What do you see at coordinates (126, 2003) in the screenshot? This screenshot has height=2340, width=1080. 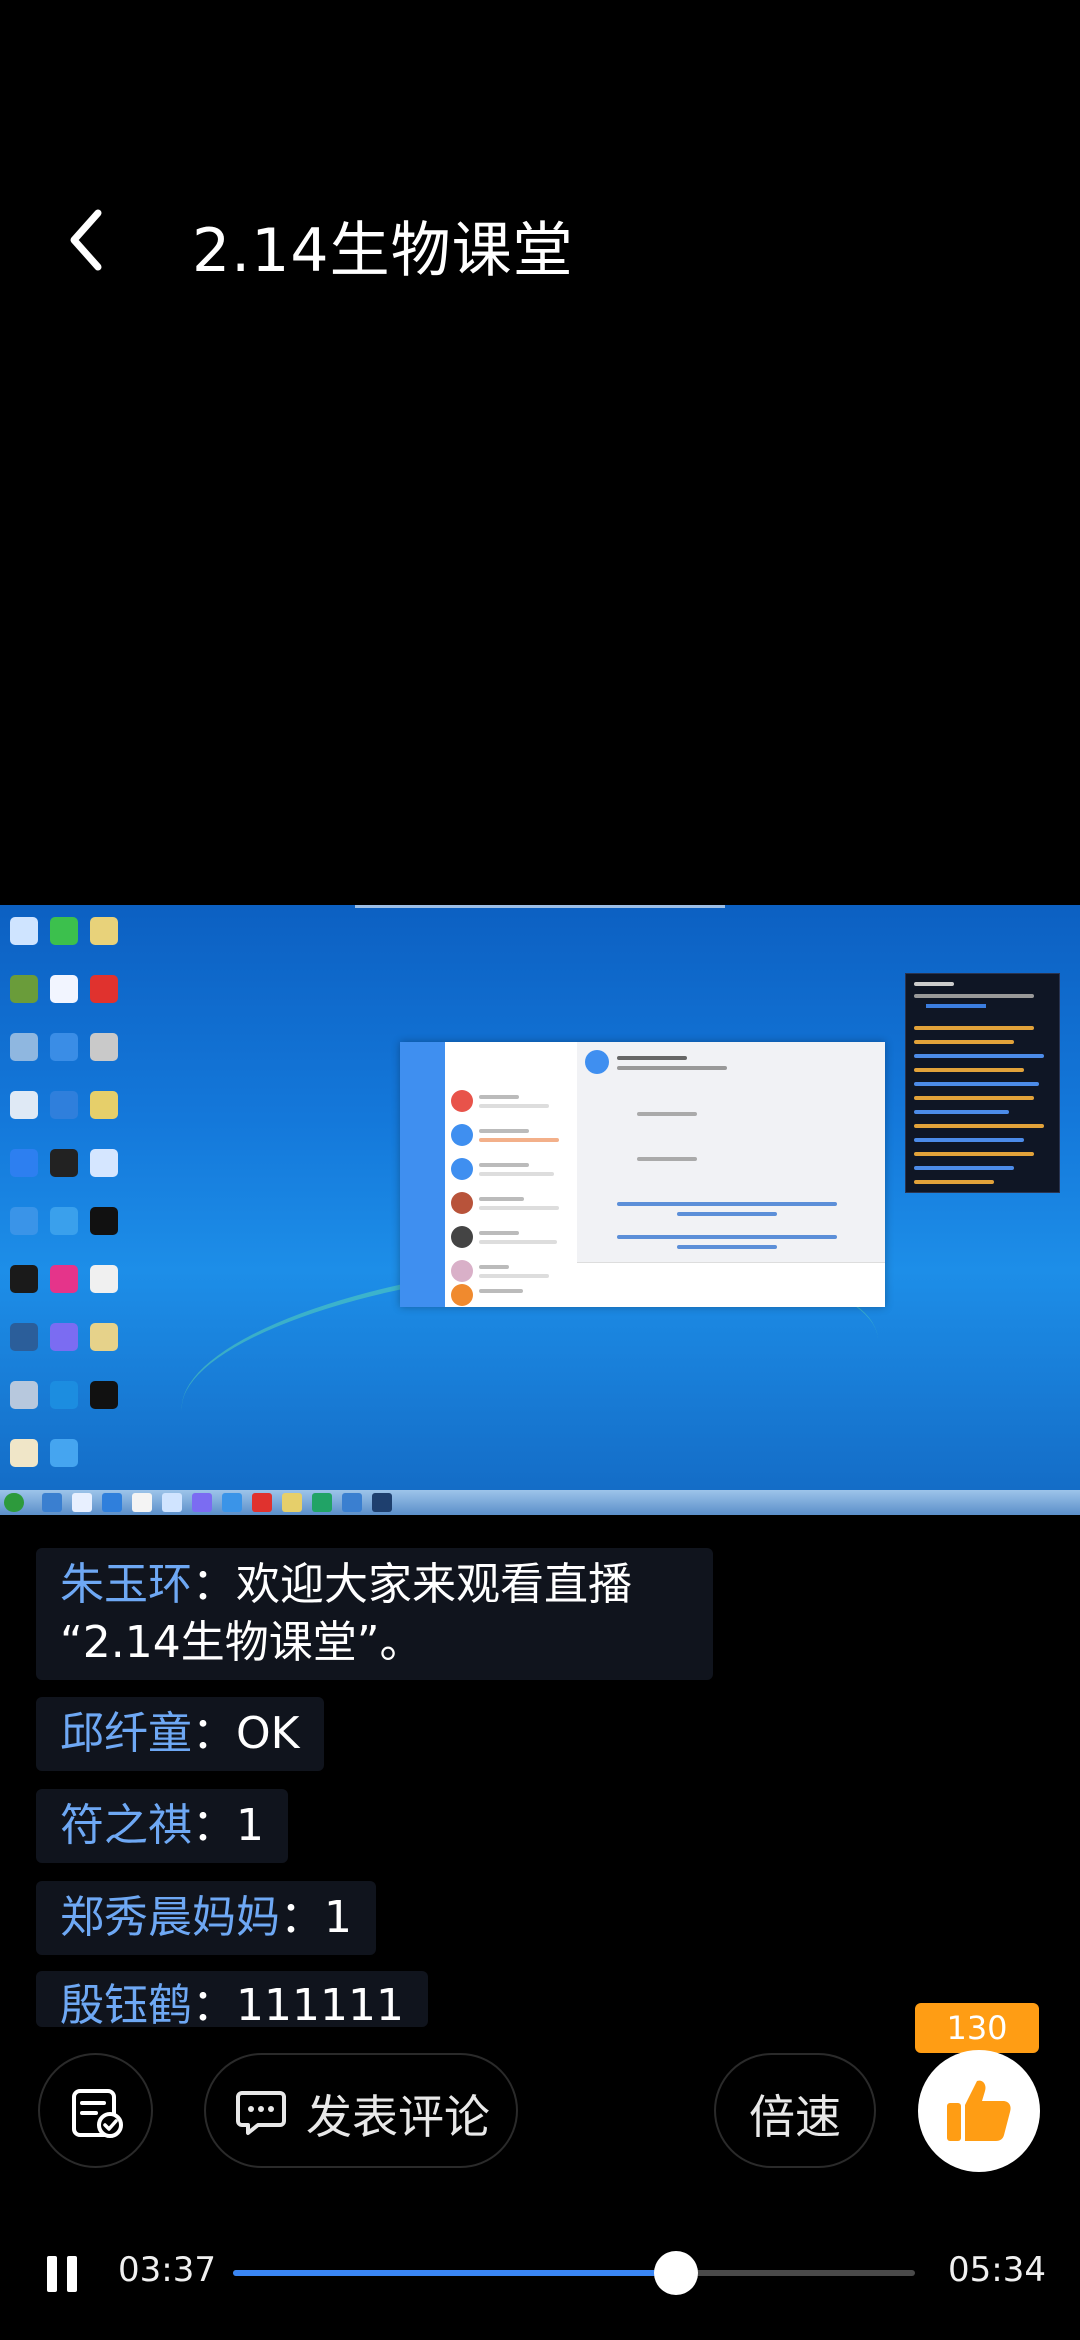 I see `comment-username: 殷钰鹤` at bounding box center [126, 2003].